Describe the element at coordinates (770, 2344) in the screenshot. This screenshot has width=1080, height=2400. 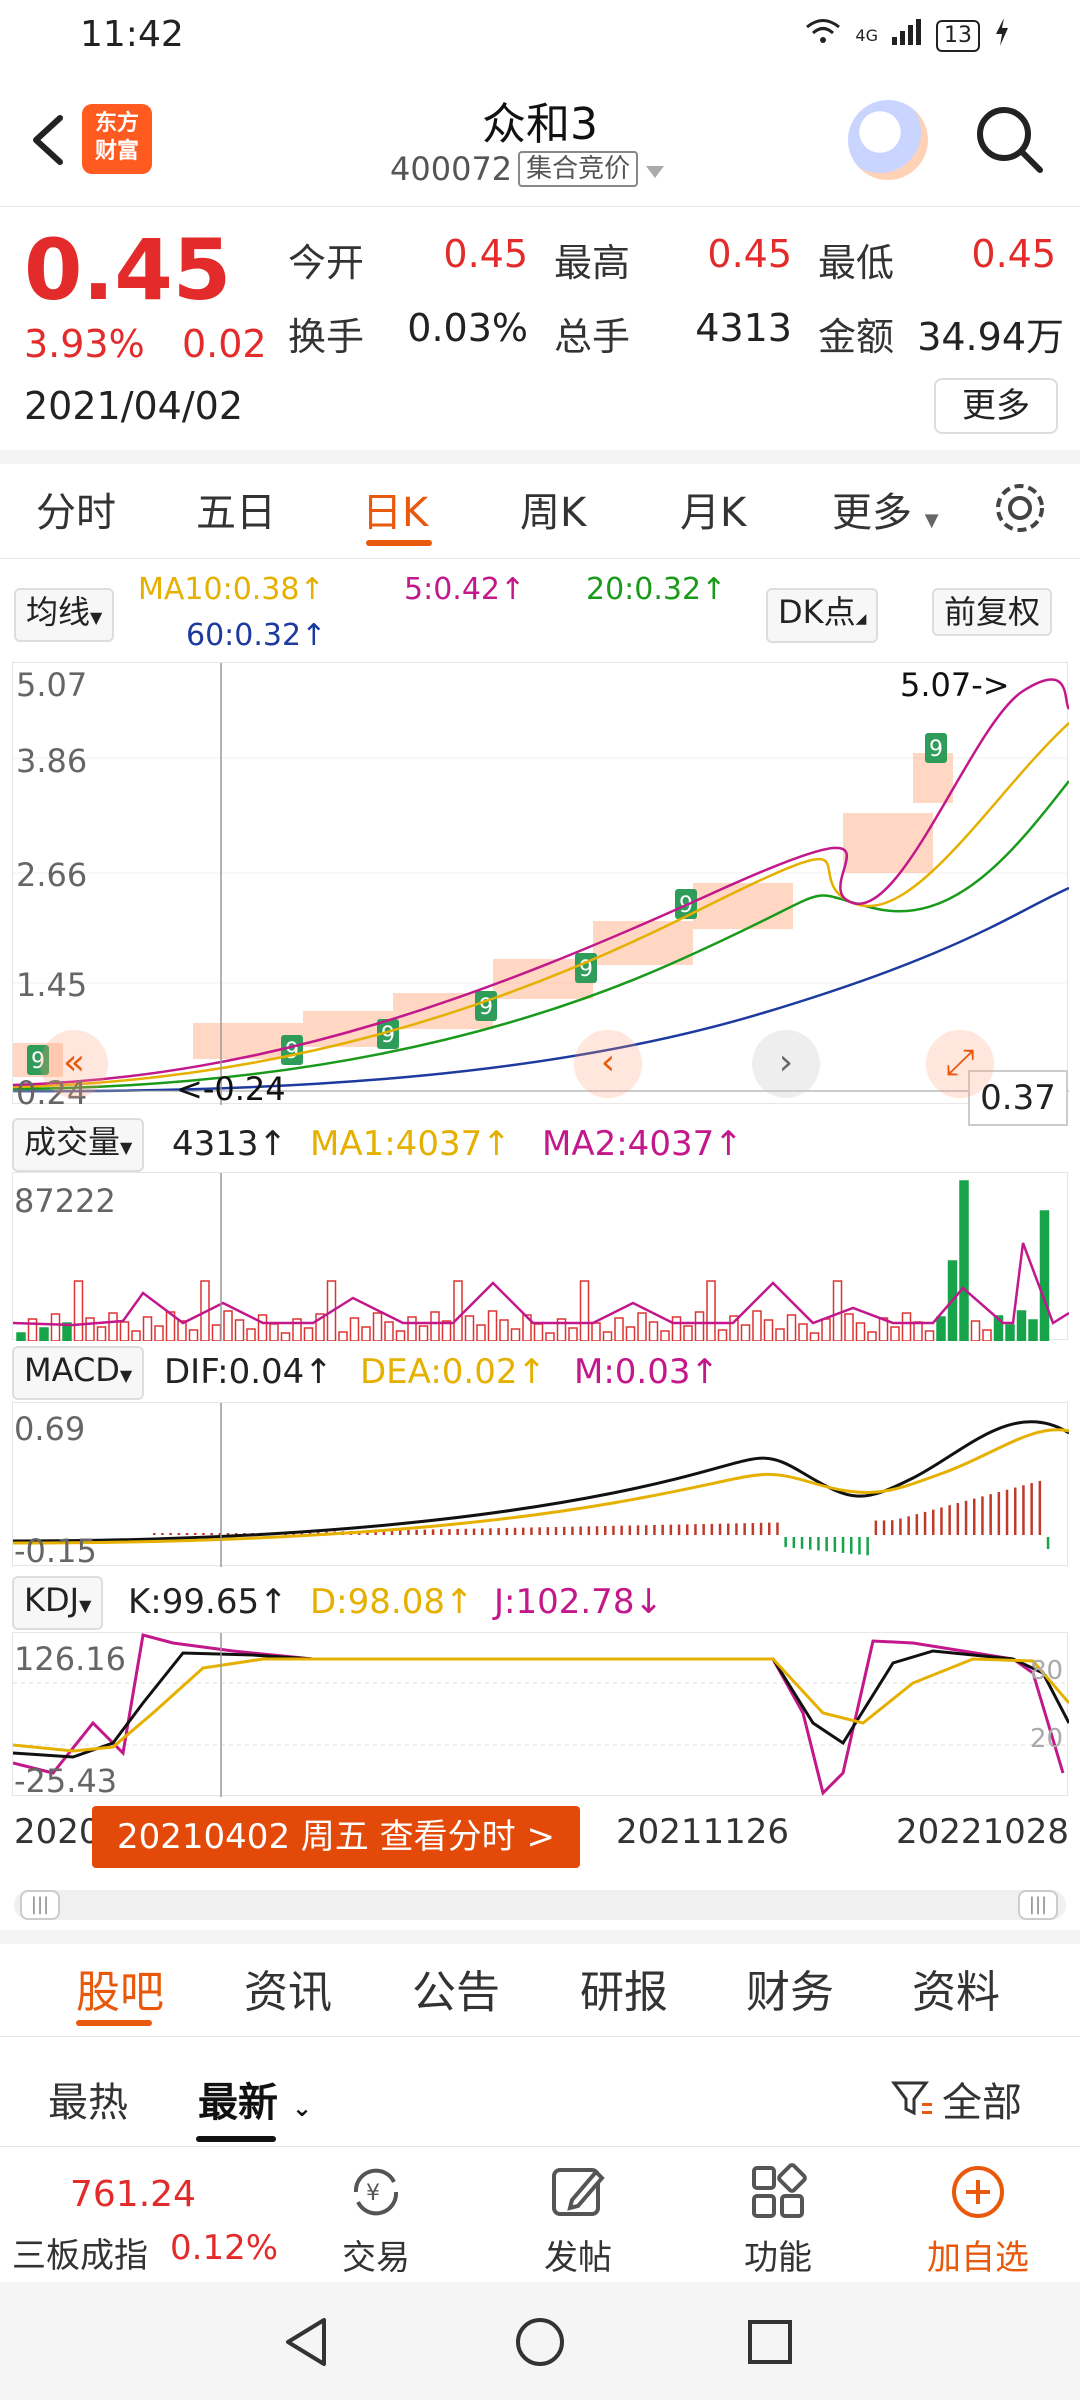
I see `system-recents-button` at that location.